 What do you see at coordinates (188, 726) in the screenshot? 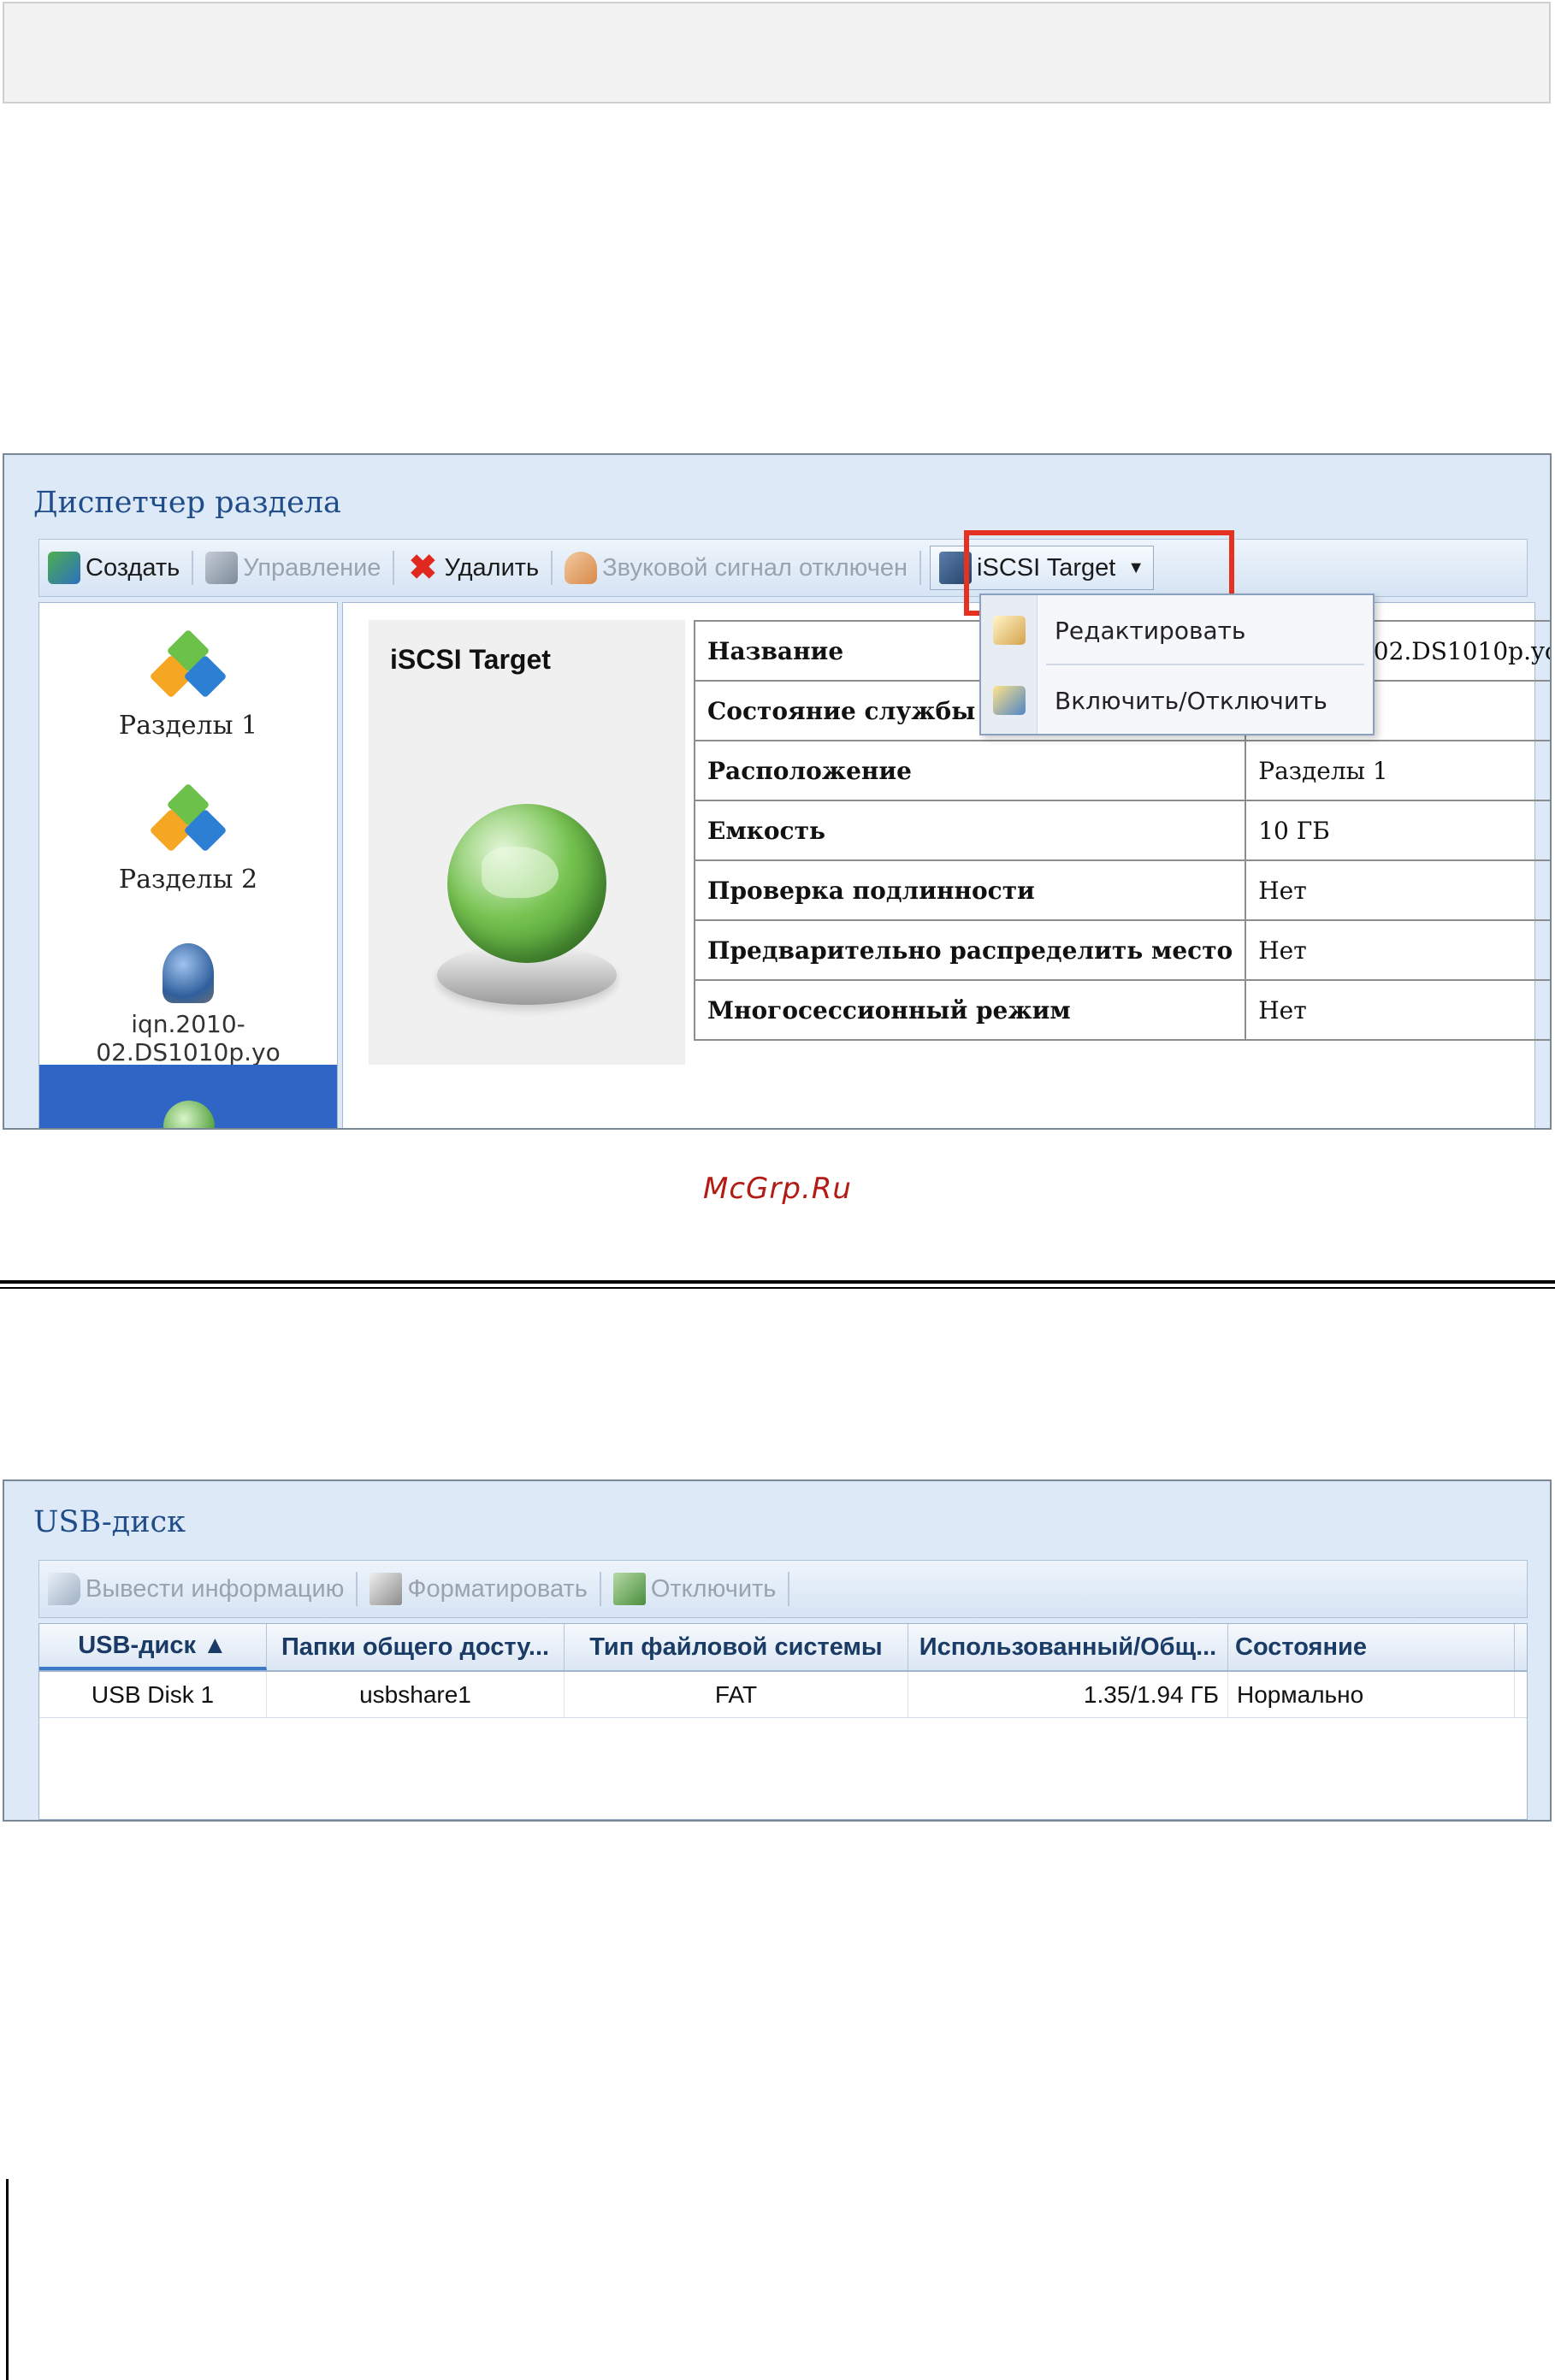
I see `volume-label: Разделы 1` at bounding box center [188, 726].